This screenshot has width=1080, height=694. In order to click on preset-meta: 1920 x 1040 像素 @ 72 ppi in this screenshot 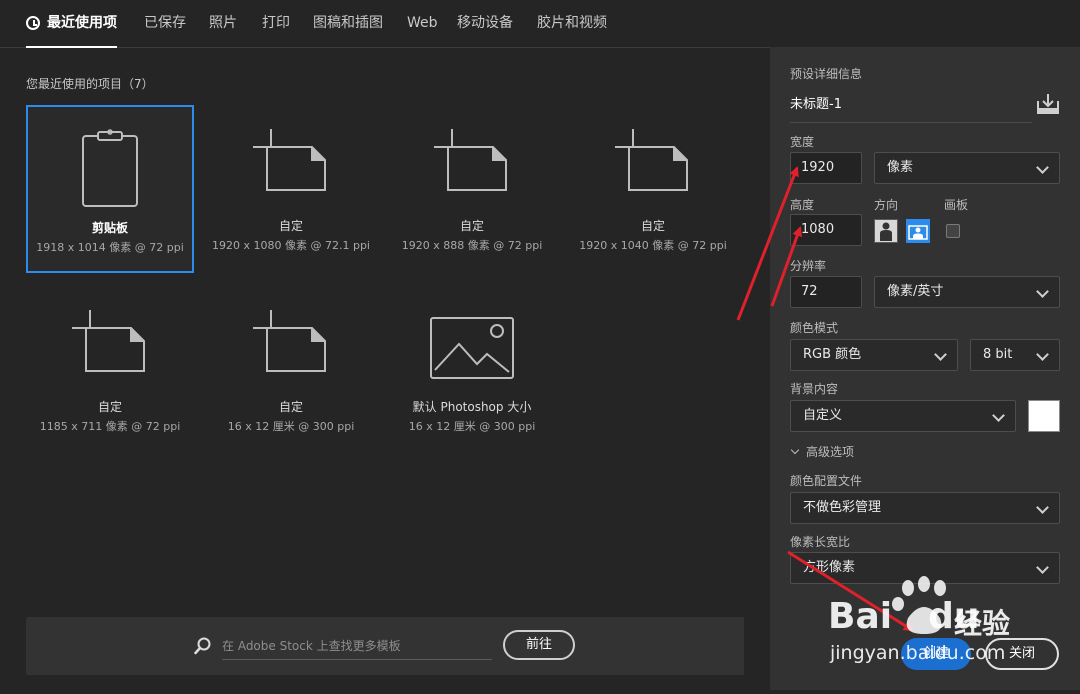, I will do `click(653, 245)`.